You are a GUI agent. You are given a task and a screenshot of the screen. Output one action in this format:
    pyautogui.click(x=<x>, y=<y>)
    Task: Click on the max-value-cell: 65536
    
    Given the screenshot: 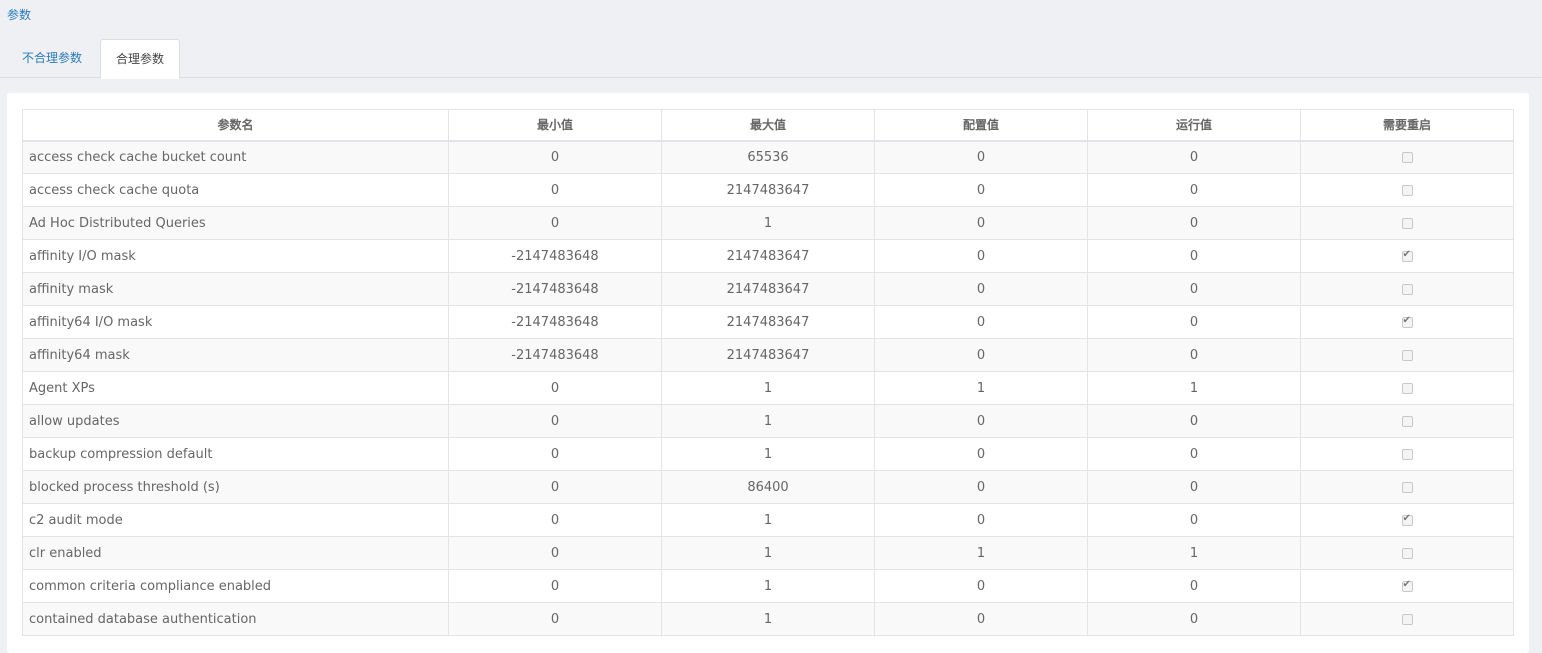 What is the action you would take?
    pyautogui.click(x=768, y=157)
    